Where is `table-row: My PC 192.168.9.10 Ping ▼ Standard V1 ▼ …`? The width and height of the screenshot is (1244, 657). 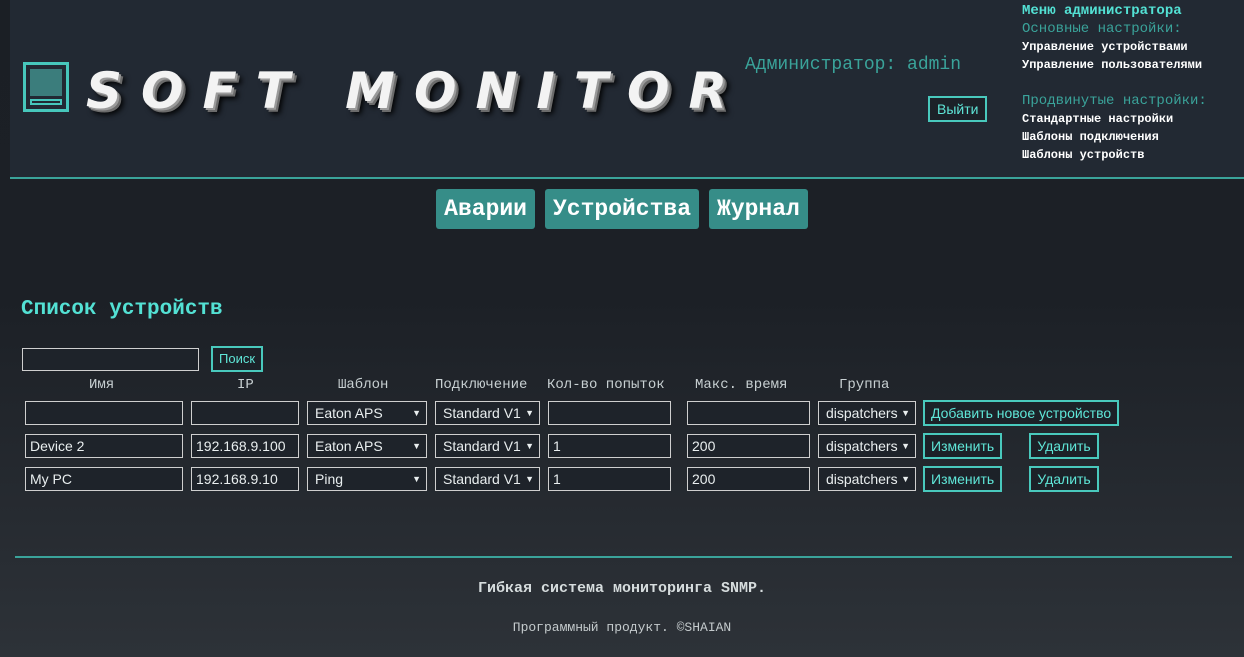 table-row: My PC 192.168.9.10 Ping ▼ Standard V1 ▼ … is located at coordinates (622, 479).